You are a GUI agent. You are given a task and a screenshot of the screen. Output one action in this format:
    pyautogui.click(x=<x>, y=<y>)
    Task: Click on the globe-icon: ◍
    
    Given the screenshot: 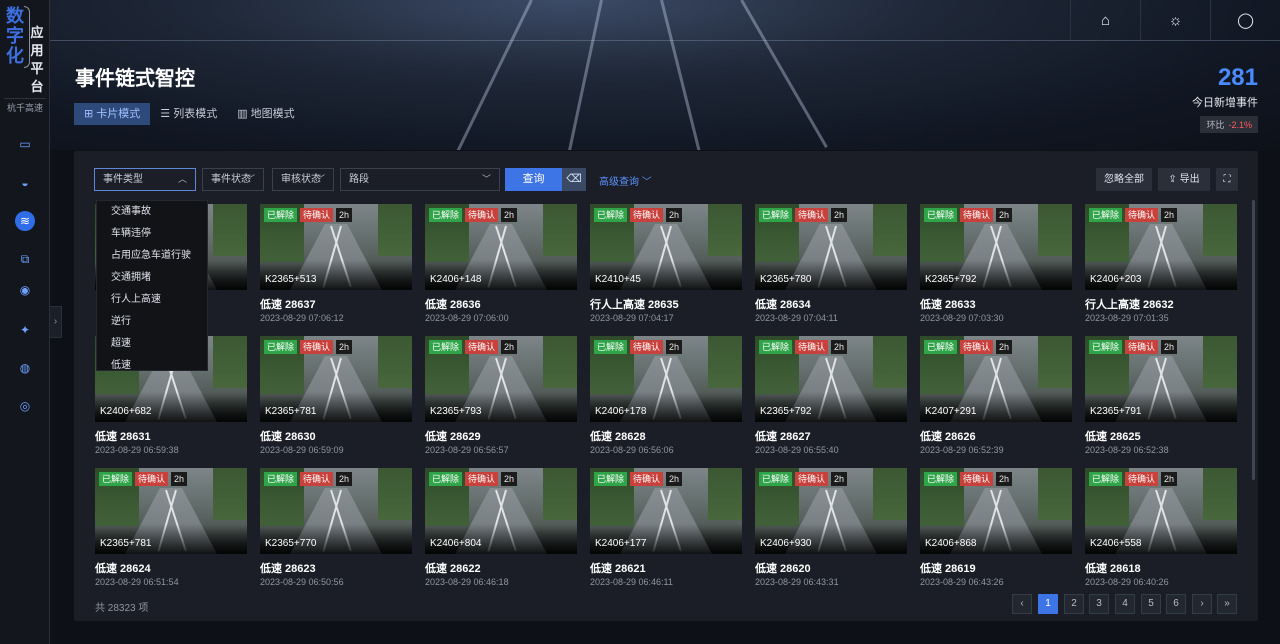 What is the action you would take?
    pyautogui.click(x=25, y=368)
    